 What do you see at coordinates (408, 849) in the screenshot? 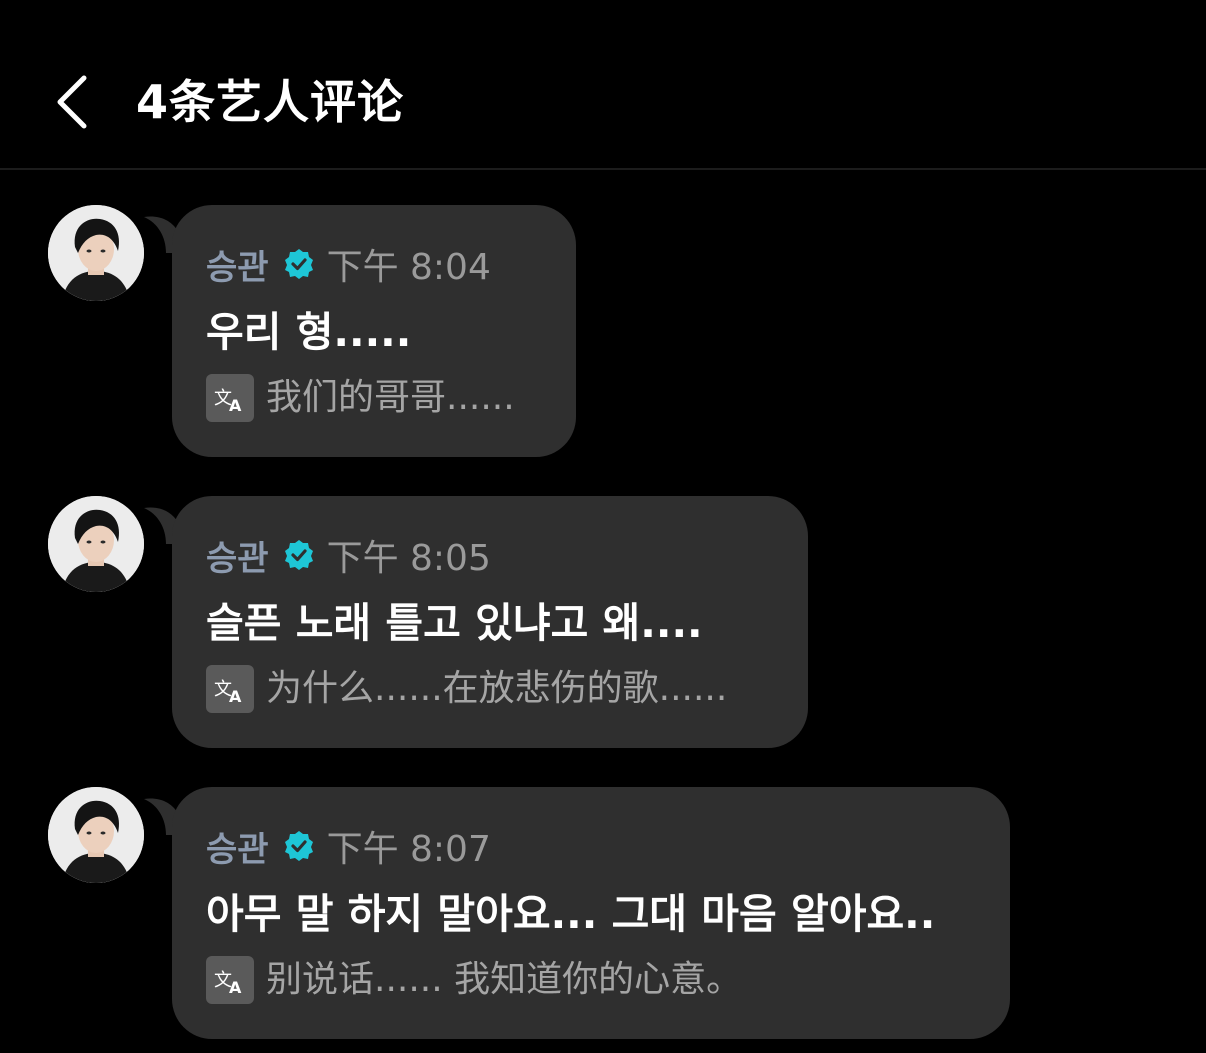
I see `comment-time: 下午 8:07` at bounding box center [408, 849].